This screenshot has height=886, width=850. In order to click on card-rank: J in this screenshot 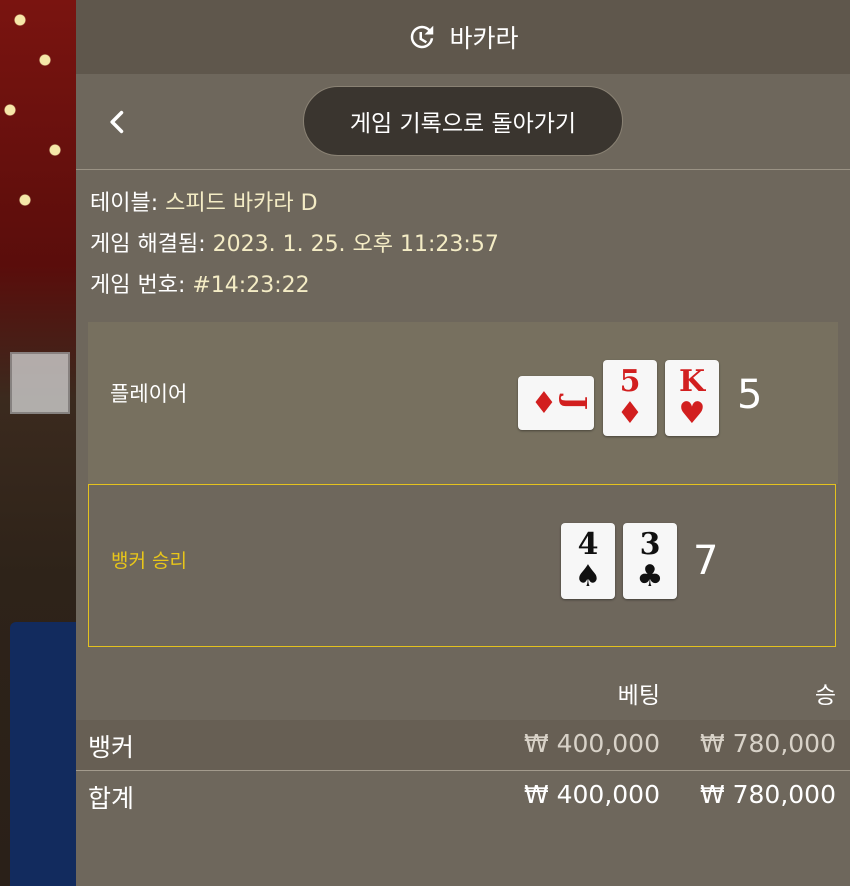, I will do `click(575, 403)`.